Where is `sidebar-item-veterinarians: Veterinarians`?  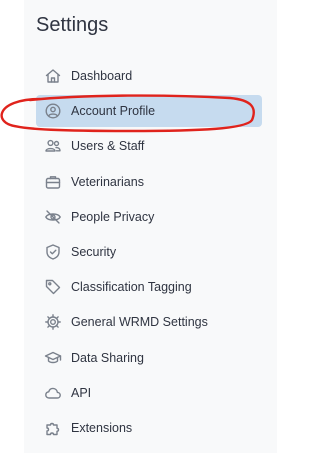
sidebar-item-veterinarians: Veterinarians is located at coordinates (149, 182).